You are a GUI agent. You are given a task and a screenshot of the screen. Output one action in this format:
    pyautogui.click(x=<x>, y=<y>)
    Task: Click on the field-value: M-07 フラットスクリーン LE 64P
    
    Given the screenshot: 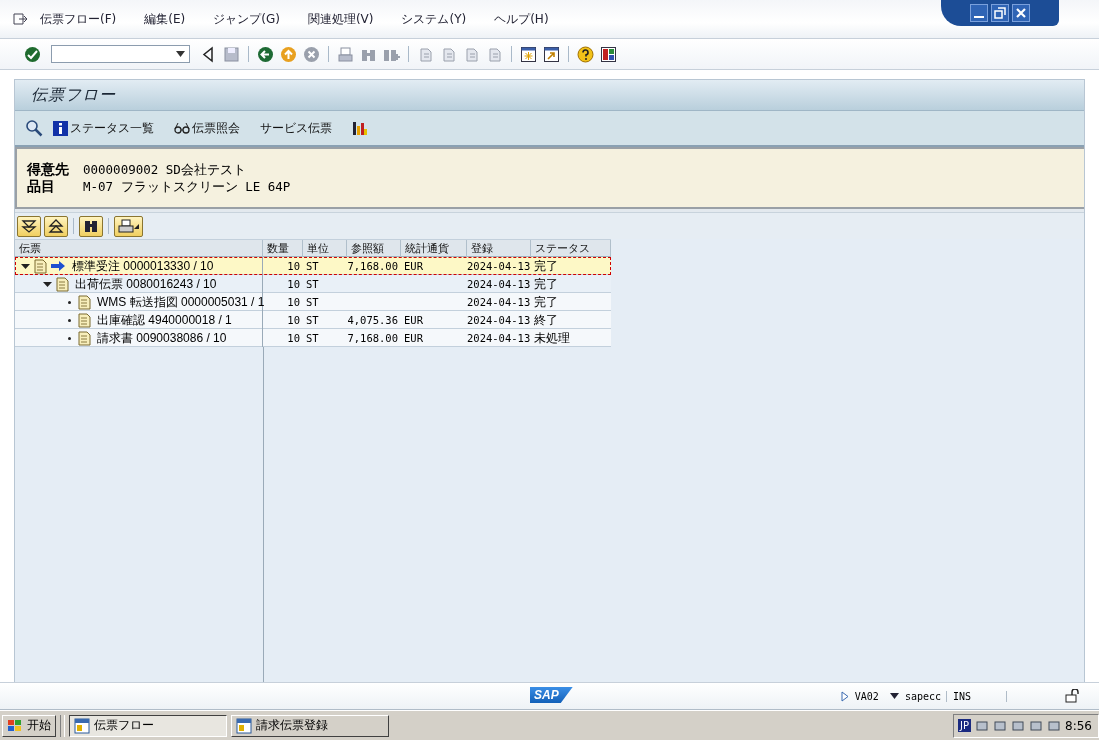 What is the action you would take?
    pyautogui.click(x=187, y=186)
    